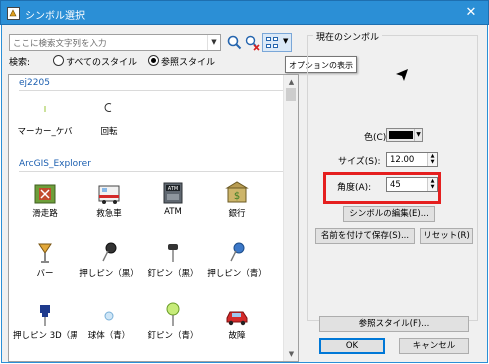 The width and height of the screenshot is (489, 364). Describe the element at coordinates (401, 135) in the screenshot. I see `color-swatch` at that location.